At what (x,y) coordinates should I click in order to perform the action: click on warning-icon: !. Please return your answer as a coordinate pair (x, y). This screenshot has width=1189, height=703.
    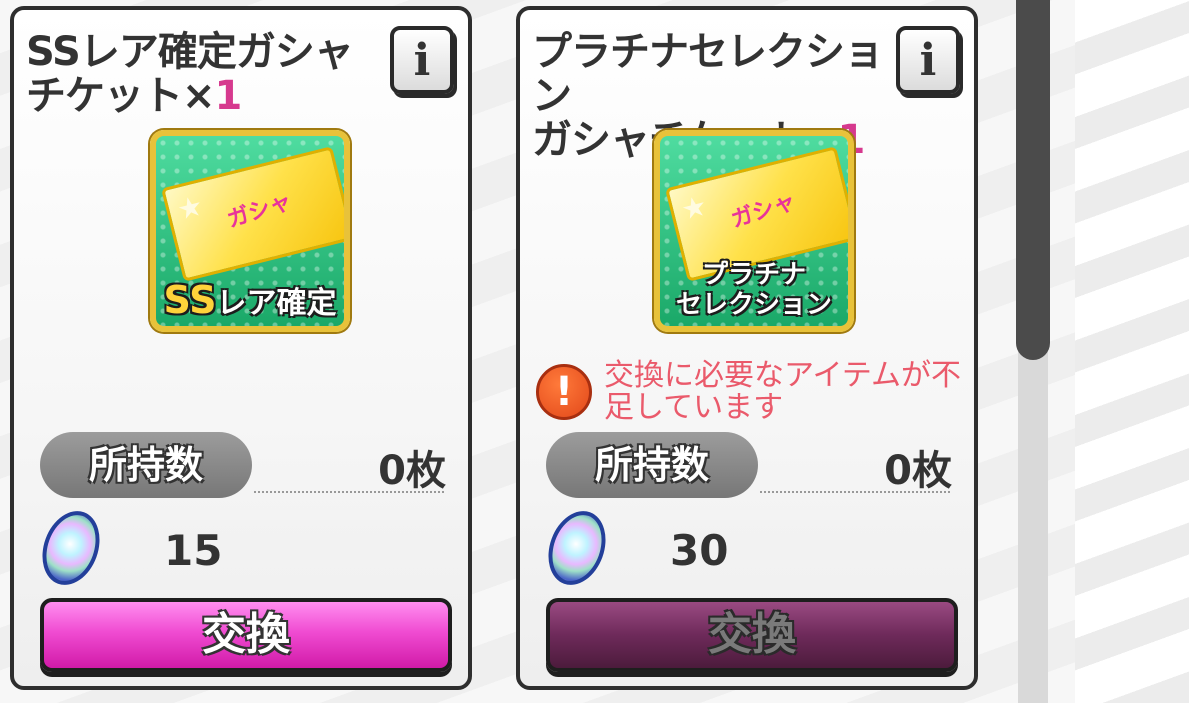
    Looking at the image, I should click on (564, 392).